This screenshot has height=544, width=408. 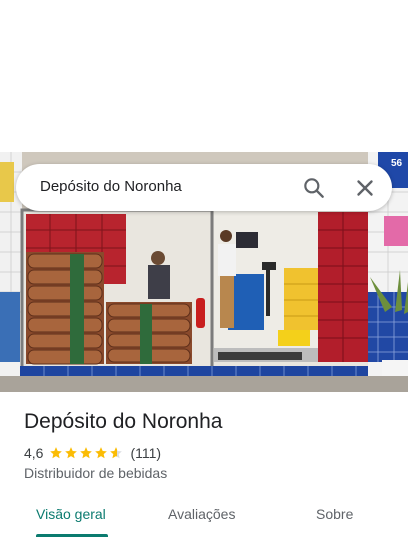 What do you see at coordinates (365, 188) in the screenshot?
I see `close-icon` at bounding box center [365, 188].